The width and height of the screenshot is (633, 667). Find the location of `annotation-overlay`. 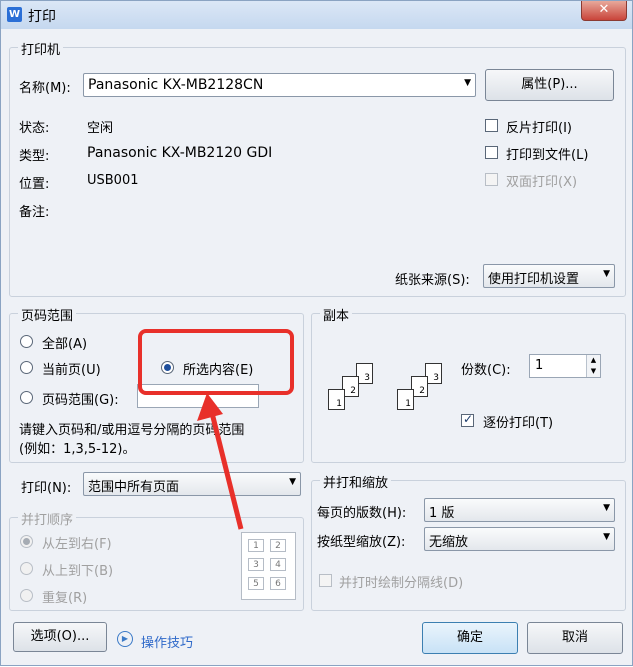

annotation-overlay is located at coordinates (216, 429).